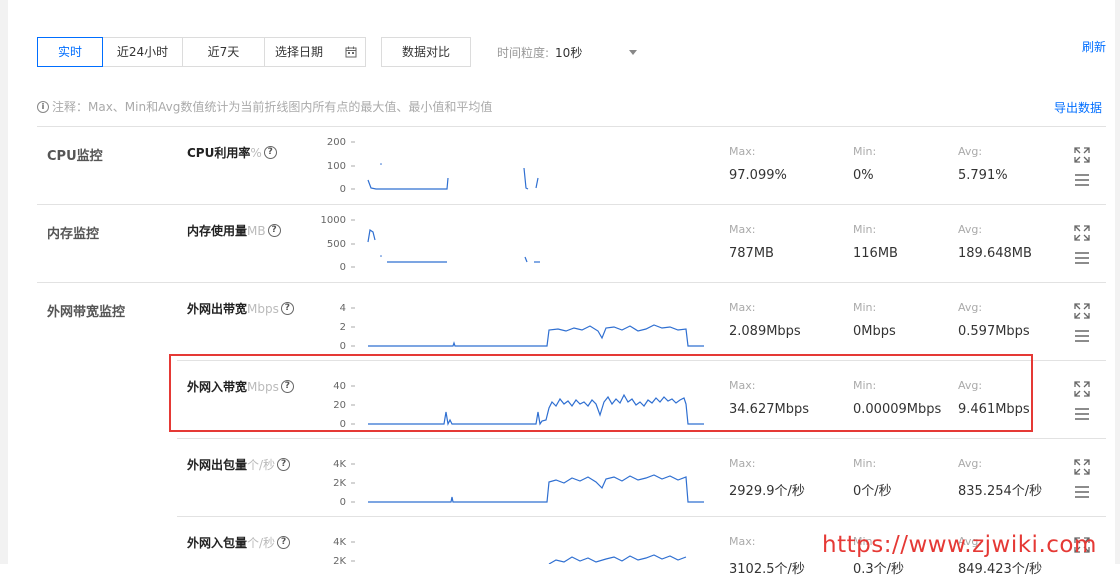  I want to click on metric-title: 外网出包量, so click(217, 465).